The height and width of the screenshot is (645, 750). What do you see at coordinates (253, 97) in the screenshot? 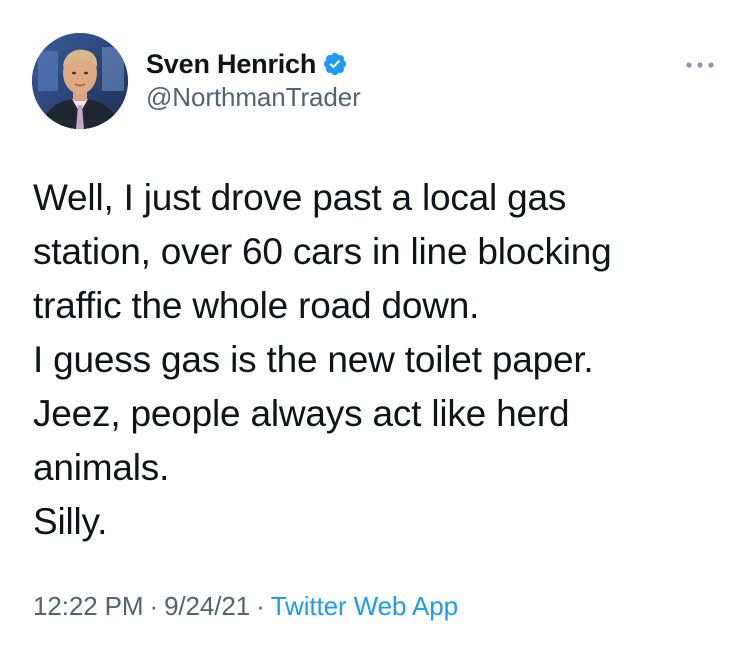
I see `handle: @NorthmanTrader` at bounding box center [253, 97].